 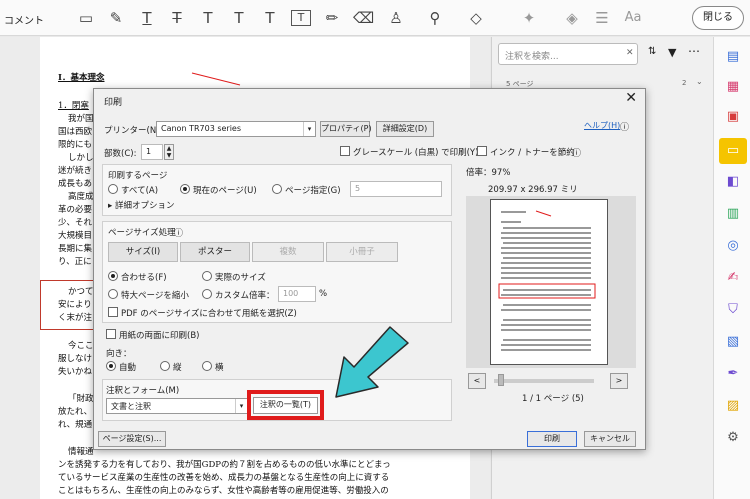 What do you see at coordinates (207, 366) in the screenshot?
I see `radio-landscape` at bounding box center [207, 366].